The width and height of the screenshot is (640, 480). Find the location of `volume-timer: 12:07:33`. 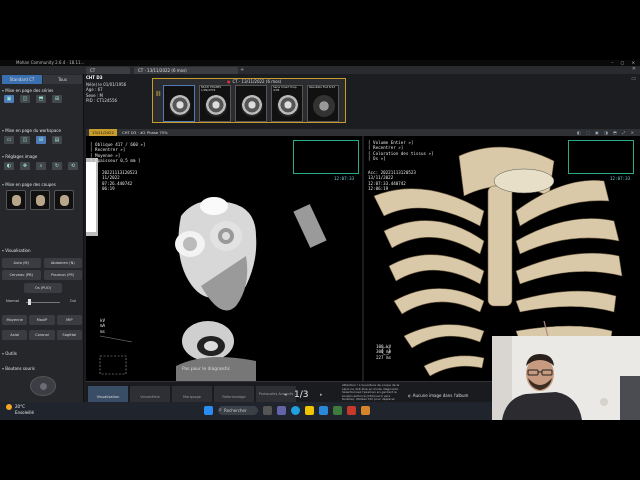

volume-timer: 12:07:33 is located at coordinates (620, 178).